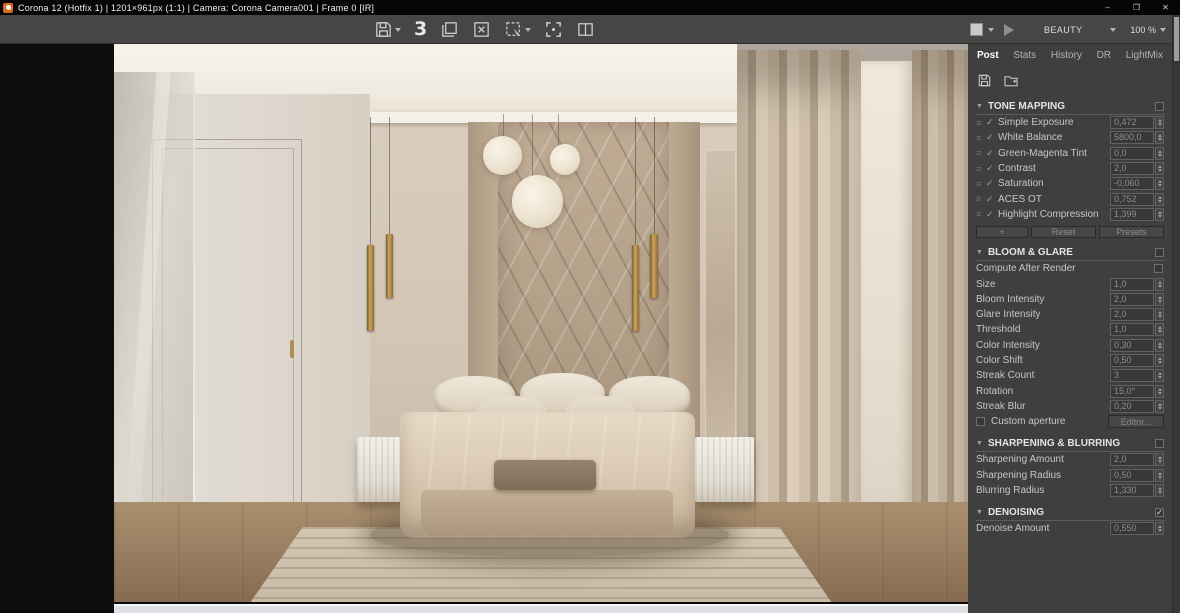 The height and width of the screenshot is (613, 1180). Describe the element at coordinates (449, 29) in the screenshot. I see `duplicate-render-button` at that location.